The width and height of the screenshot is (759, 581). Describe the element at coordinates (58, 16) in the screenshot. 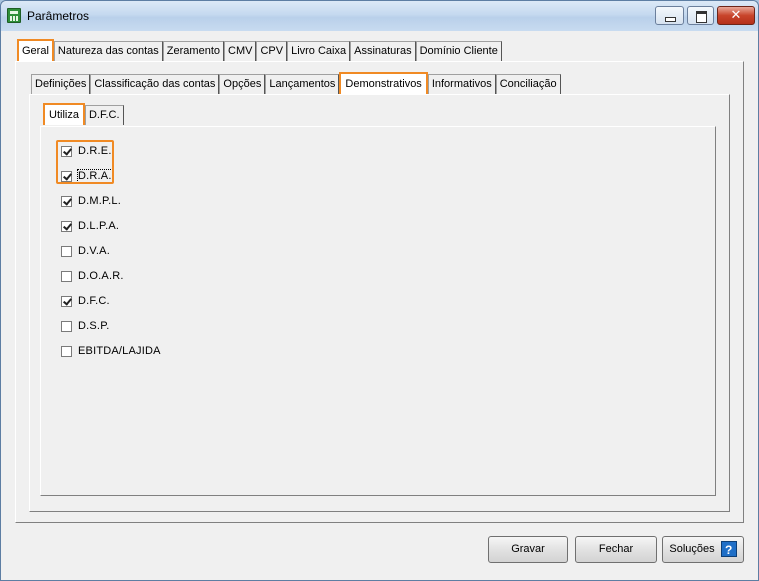

I see `window-title: Parâmetros` at that location.